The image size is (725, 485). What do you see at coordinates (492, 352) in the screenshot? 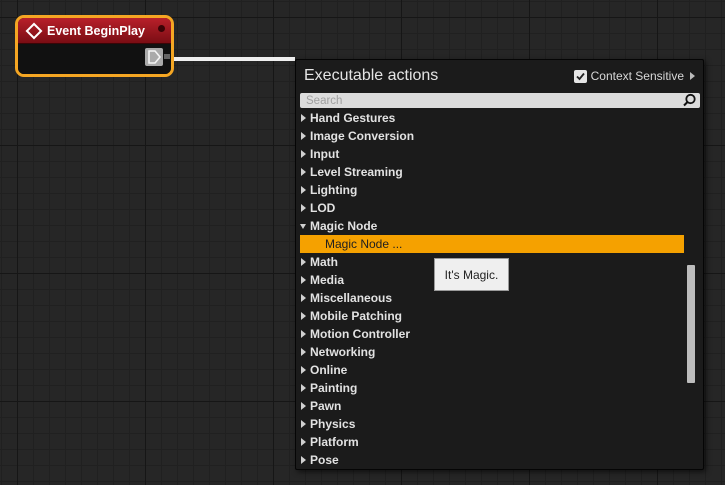
I see `list-item-category: Networking` at bounding box center [492, 352].